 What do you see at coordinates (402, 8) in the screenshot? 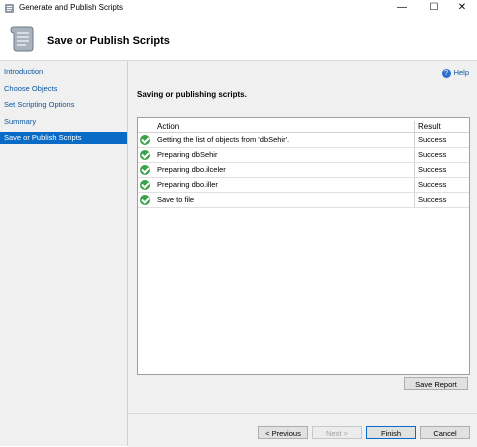
I see `minimize-button: —` at bounding box center [402, 8].